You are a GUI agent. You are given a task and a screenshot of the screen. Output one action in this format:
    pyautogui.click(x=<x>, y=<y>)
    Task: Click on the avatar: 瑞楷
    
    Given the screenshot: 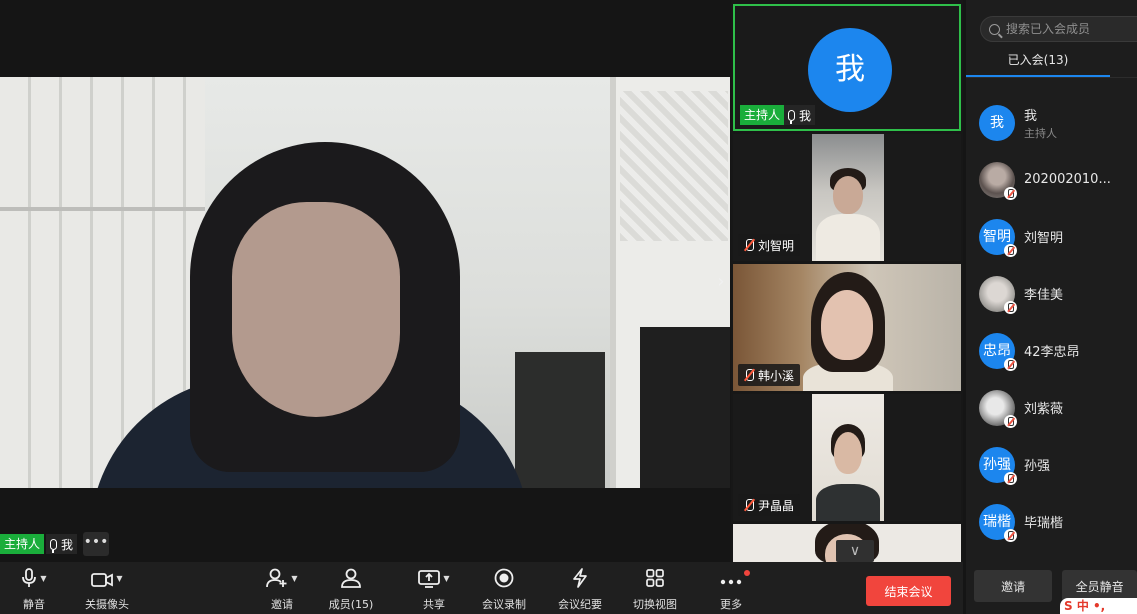 What is the action you would take?
    pyautogui.click(x=998, y=522)
    